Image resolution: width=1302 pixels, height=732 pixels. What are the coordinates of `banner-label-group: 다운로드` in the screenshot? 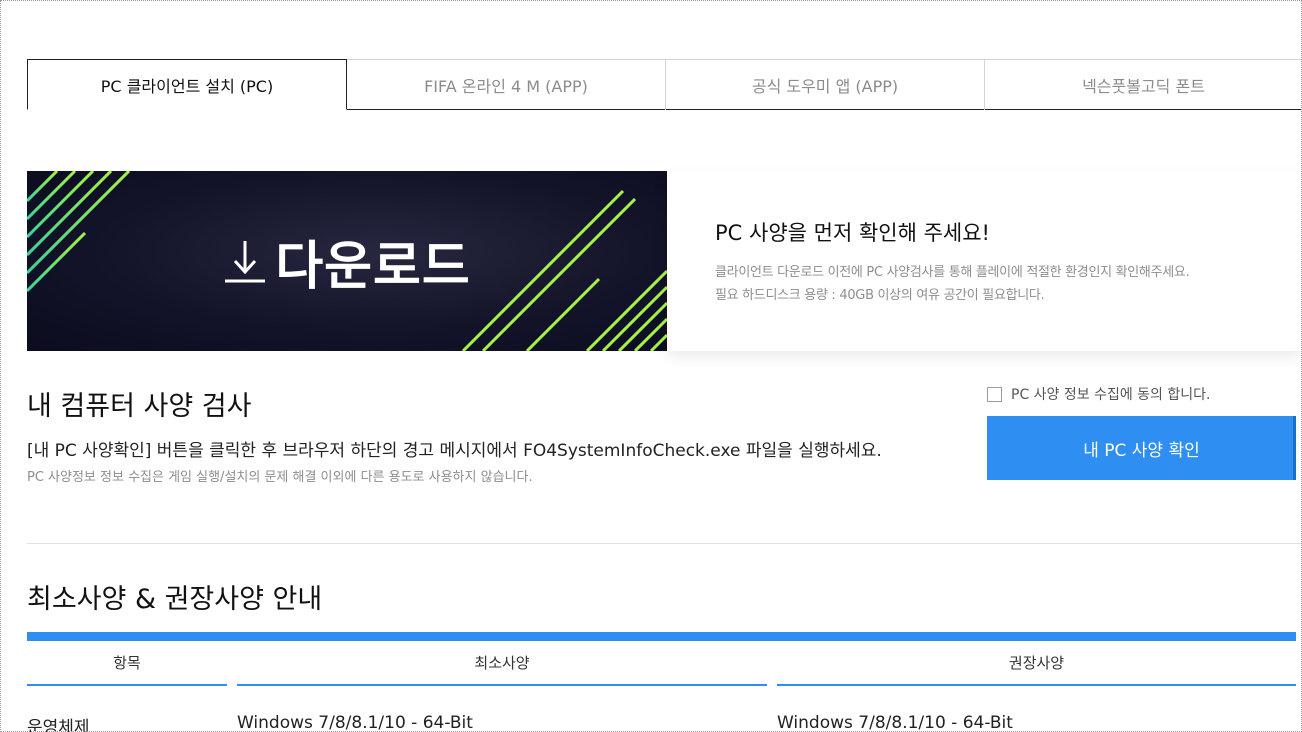 It's located at (347, 261).